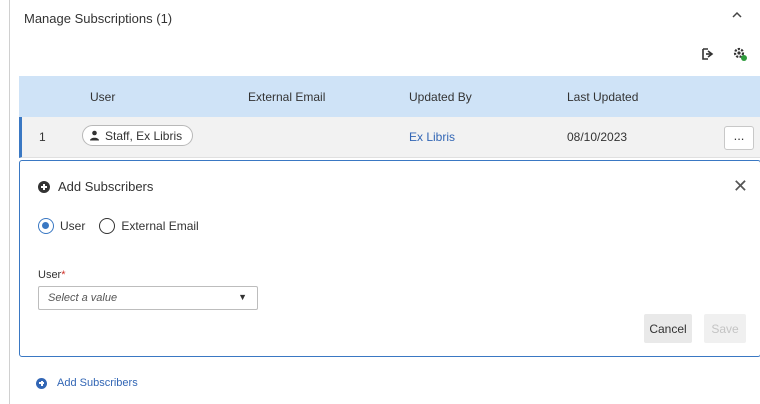 The height and width of the screenshot is (404, 760). I want to click on user-field-label: User*, so click(52, 275).